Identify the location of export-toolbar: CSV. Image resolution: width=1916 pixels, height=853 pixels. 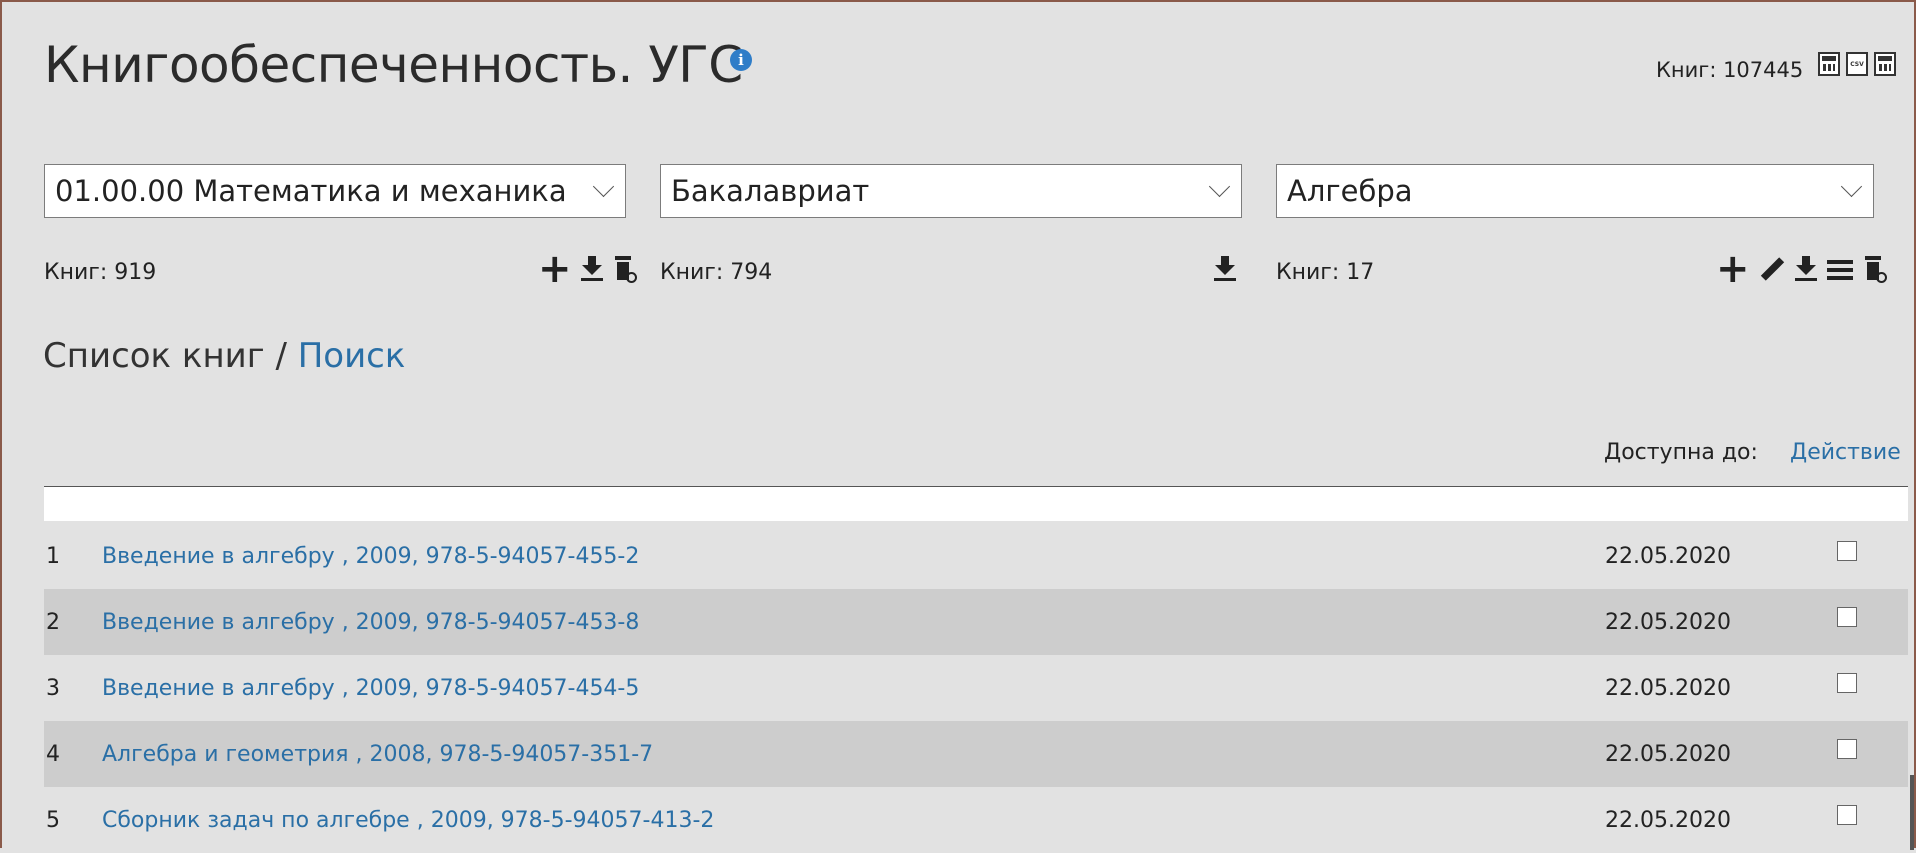
(1857, 64).